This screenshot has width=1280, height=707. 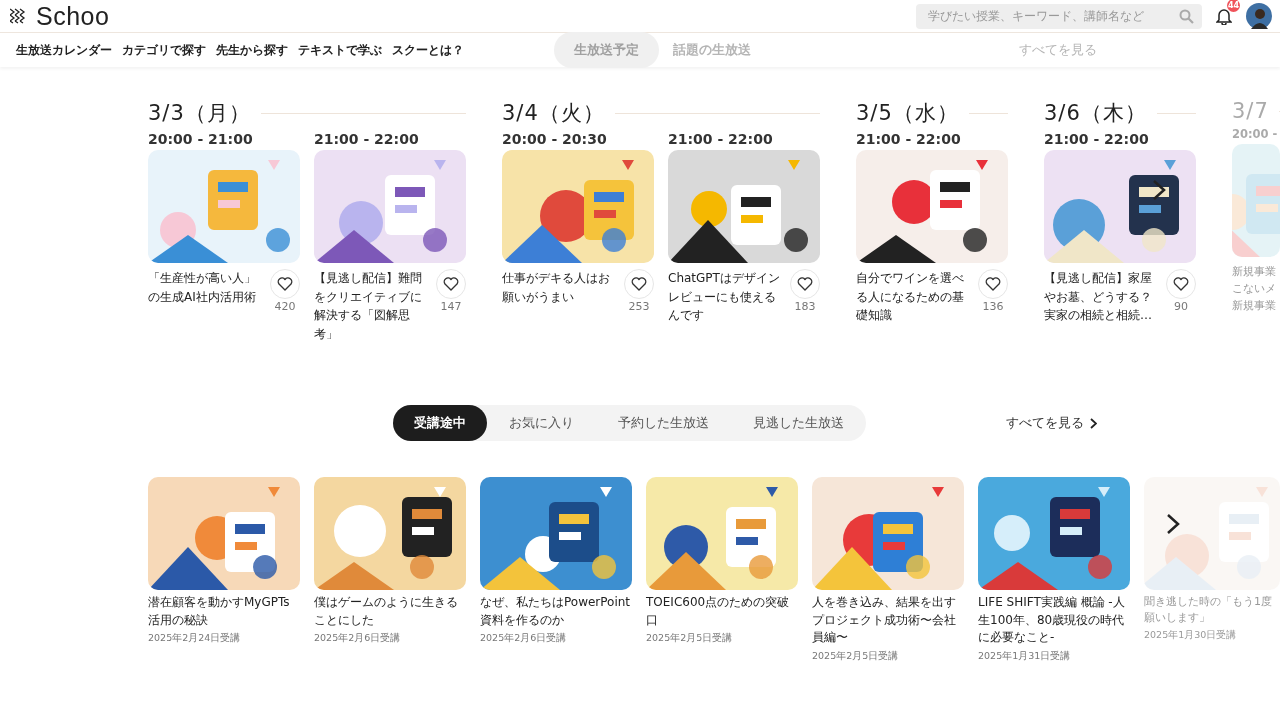 I want to click on time-range: 20:00 -, so click(x=1255, y=134).